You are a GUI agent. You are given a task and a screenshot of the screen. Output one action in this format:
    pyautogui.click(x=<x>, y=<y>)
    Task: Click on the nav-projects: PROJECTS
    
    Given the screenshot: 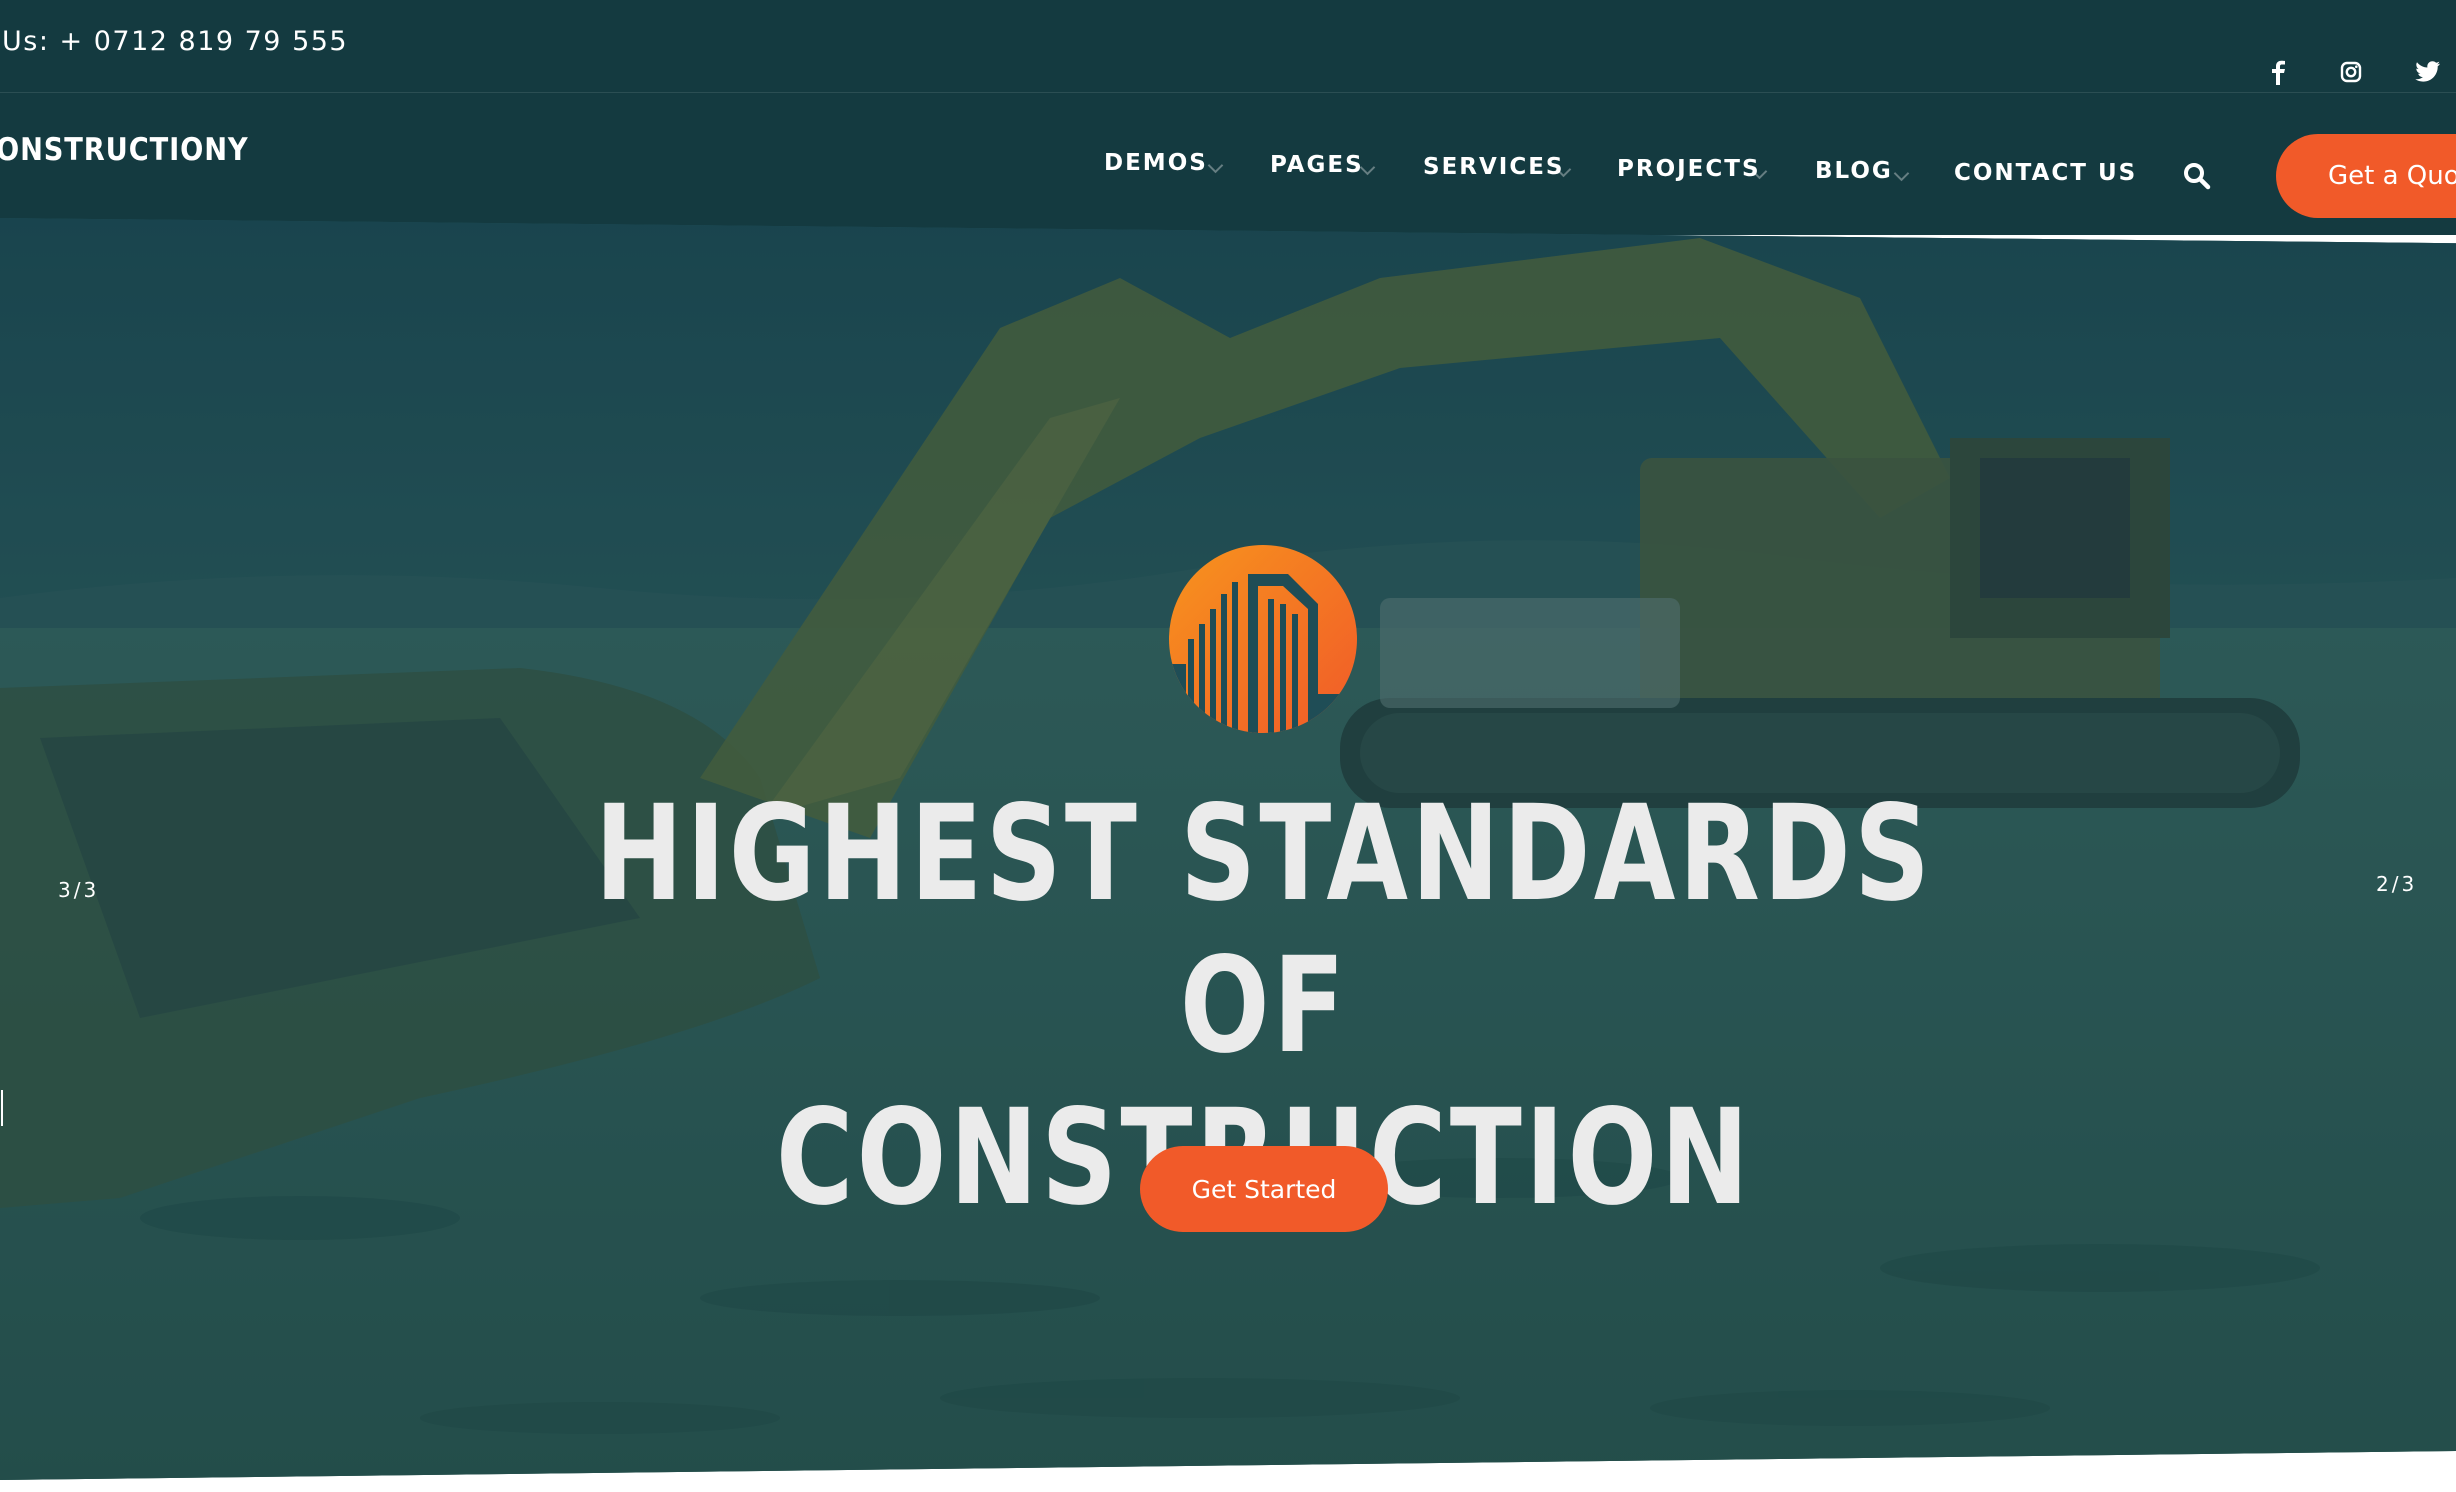 What is the action you would take?
    pyautogui.click(x=1689, y=169)
    